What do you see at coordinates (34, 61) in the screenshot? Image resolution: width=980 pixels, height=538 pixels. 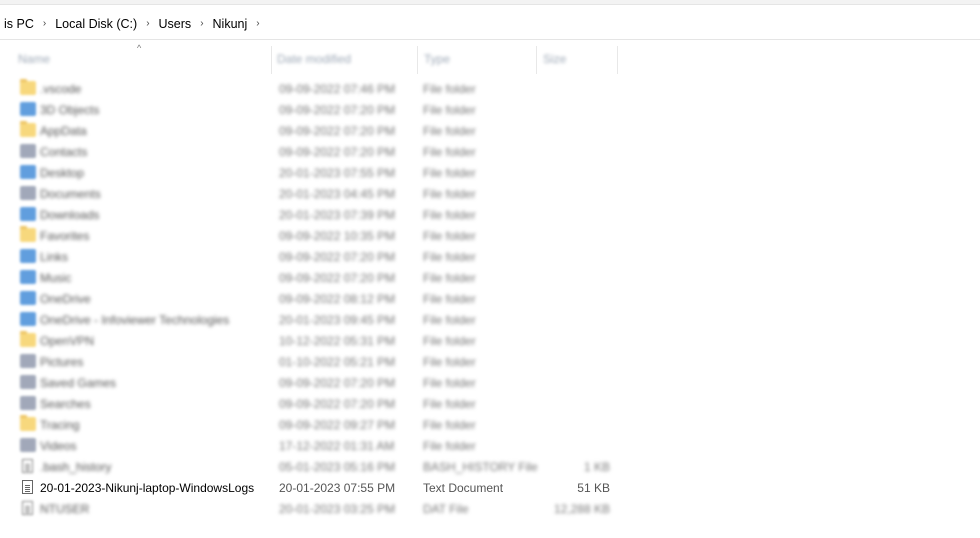 I see `column-header-name: Name` at bounding box center [34, 61].